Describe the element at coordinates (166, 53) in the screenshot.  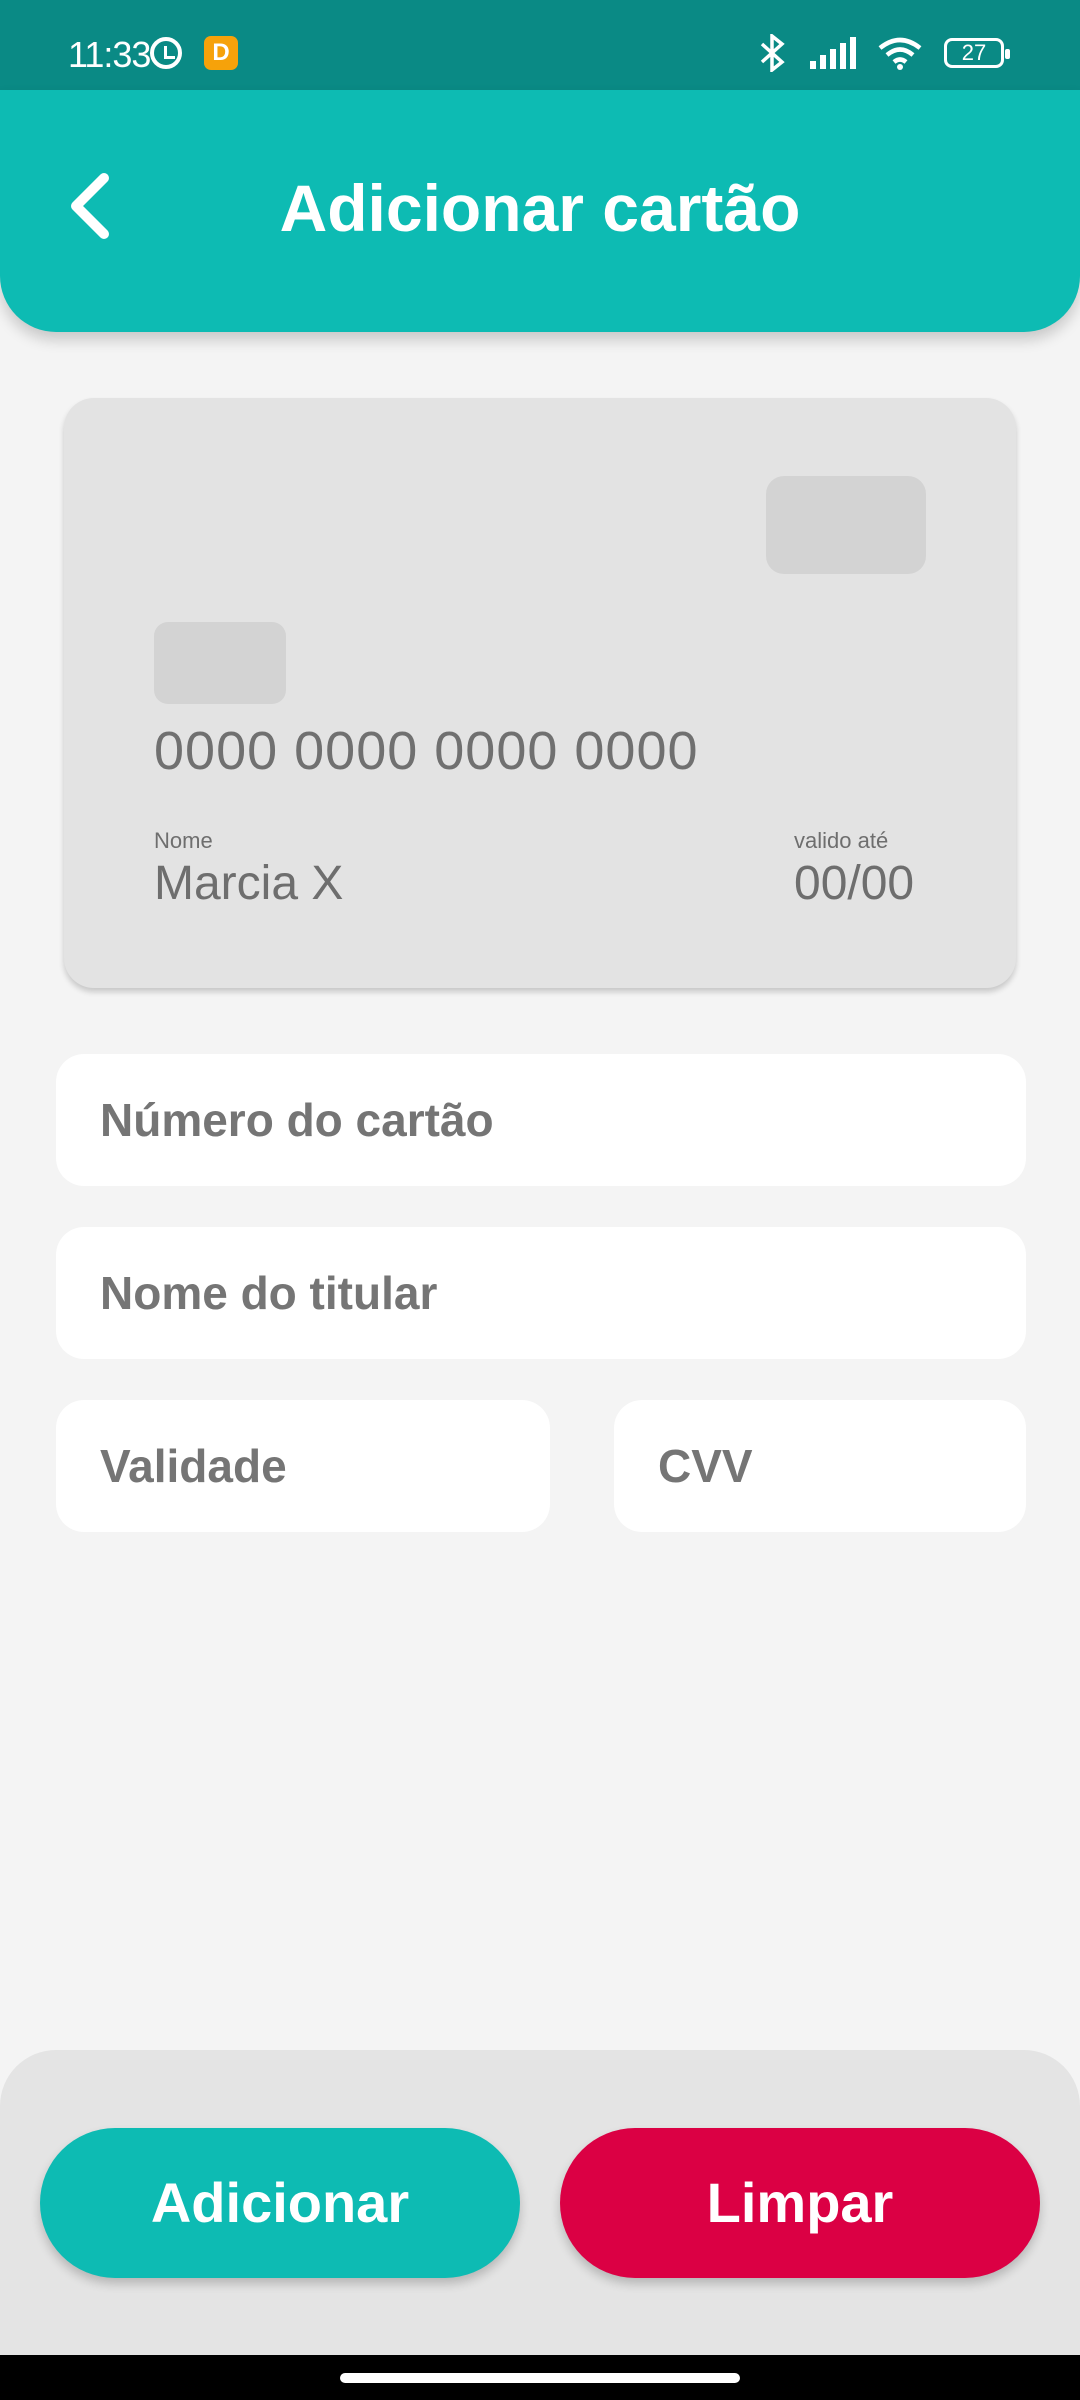
I see `alarm-icon` at that location.